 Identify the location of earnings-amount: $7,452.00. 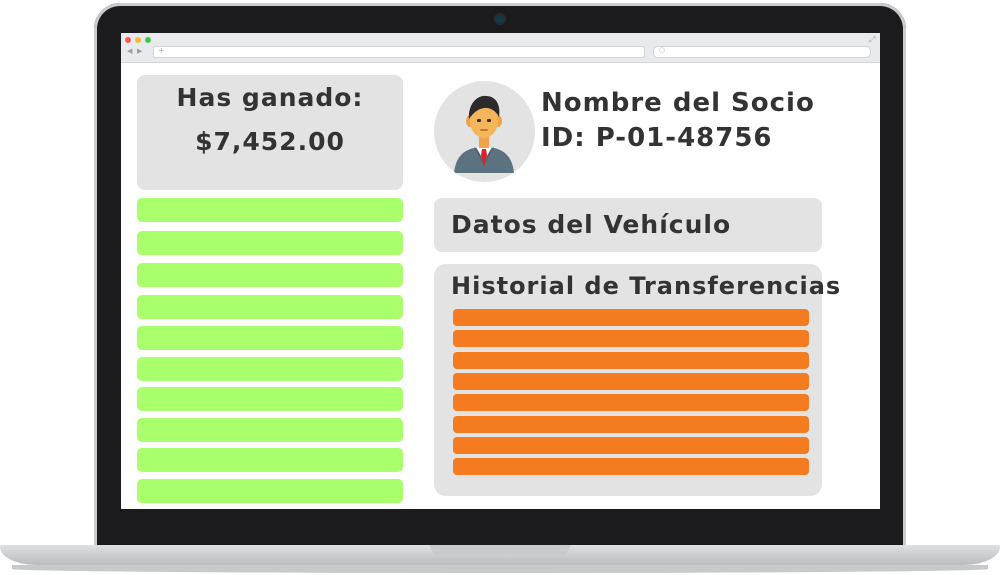
(270, 141).